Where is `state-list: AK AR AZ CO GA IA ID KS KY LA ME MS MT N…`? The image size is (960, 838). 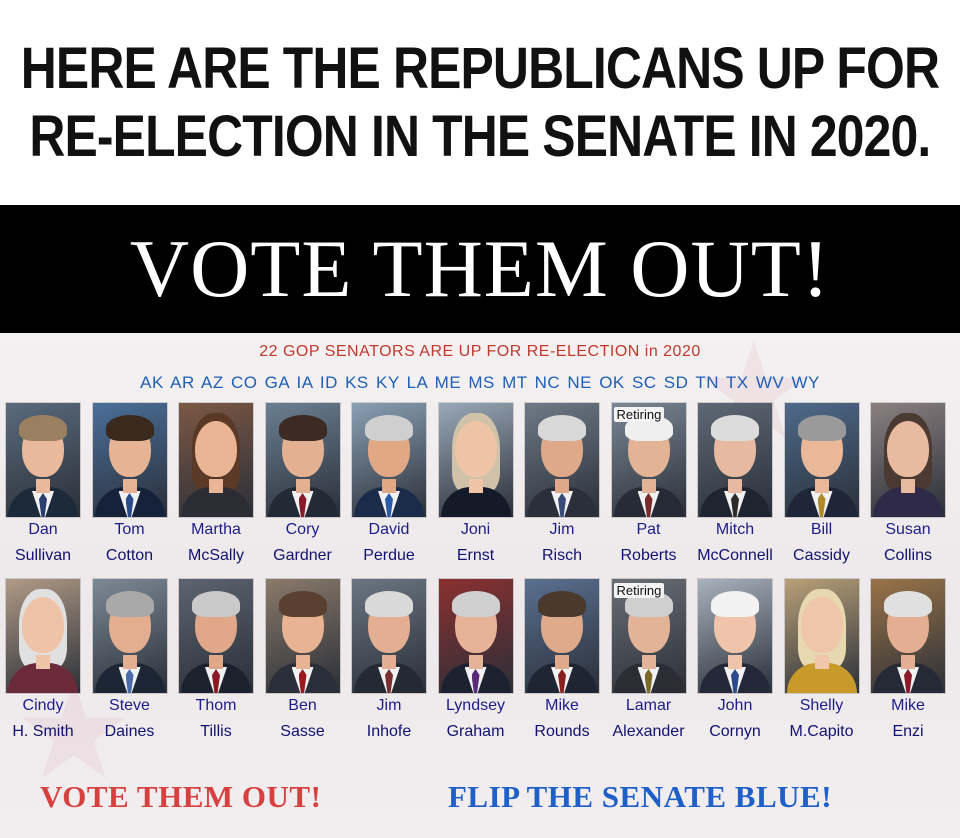 state-list: AK AR AZ CO GA IA ID KS KY LA ME MS MT N… is located at coordinates (480, 382).